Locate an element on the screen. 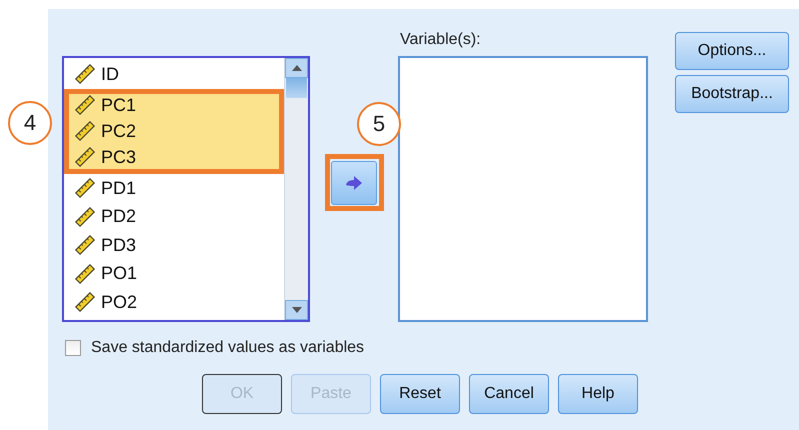  arrow-icon is located at coordinates (354, 182).